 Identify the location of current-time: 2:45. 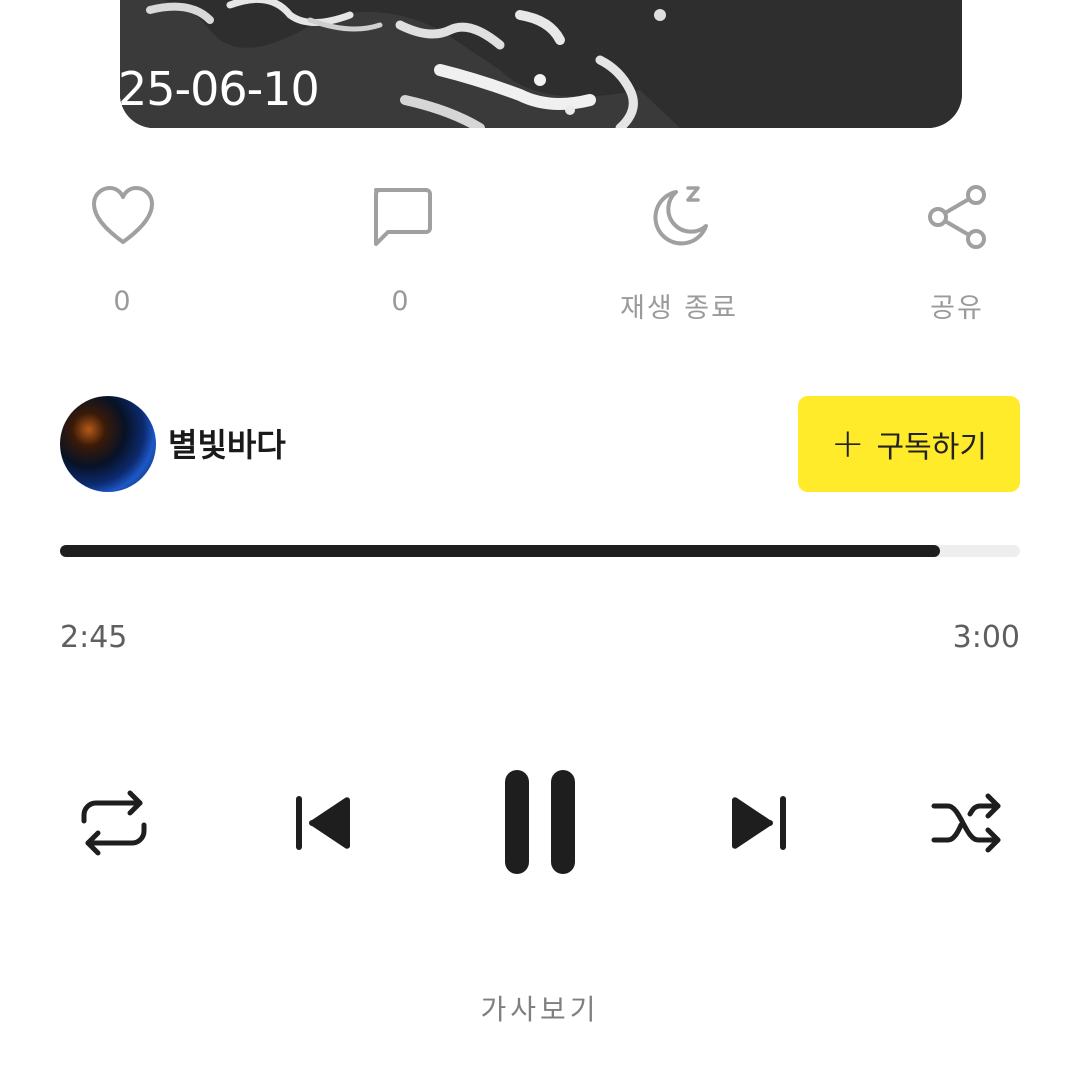
(94, 637).